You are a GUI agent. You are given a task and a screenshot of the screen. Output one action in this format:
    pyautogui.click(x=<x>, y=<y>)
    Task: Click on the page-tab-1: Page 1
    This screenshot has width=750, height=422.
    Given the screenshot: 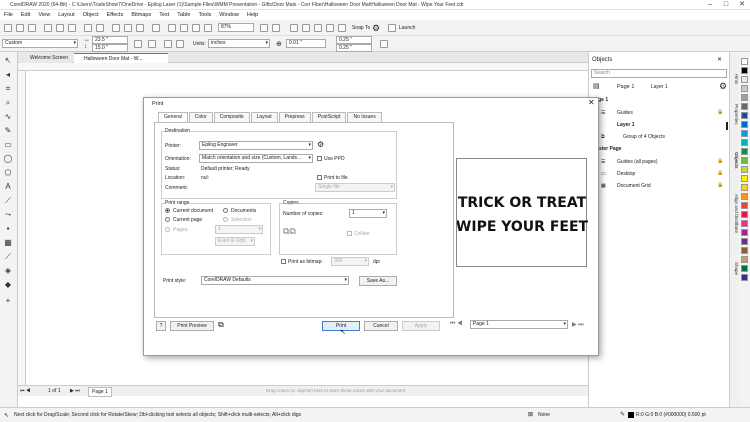 What is the action you would take?
    pyautogui.click(x=100, y=392)
    